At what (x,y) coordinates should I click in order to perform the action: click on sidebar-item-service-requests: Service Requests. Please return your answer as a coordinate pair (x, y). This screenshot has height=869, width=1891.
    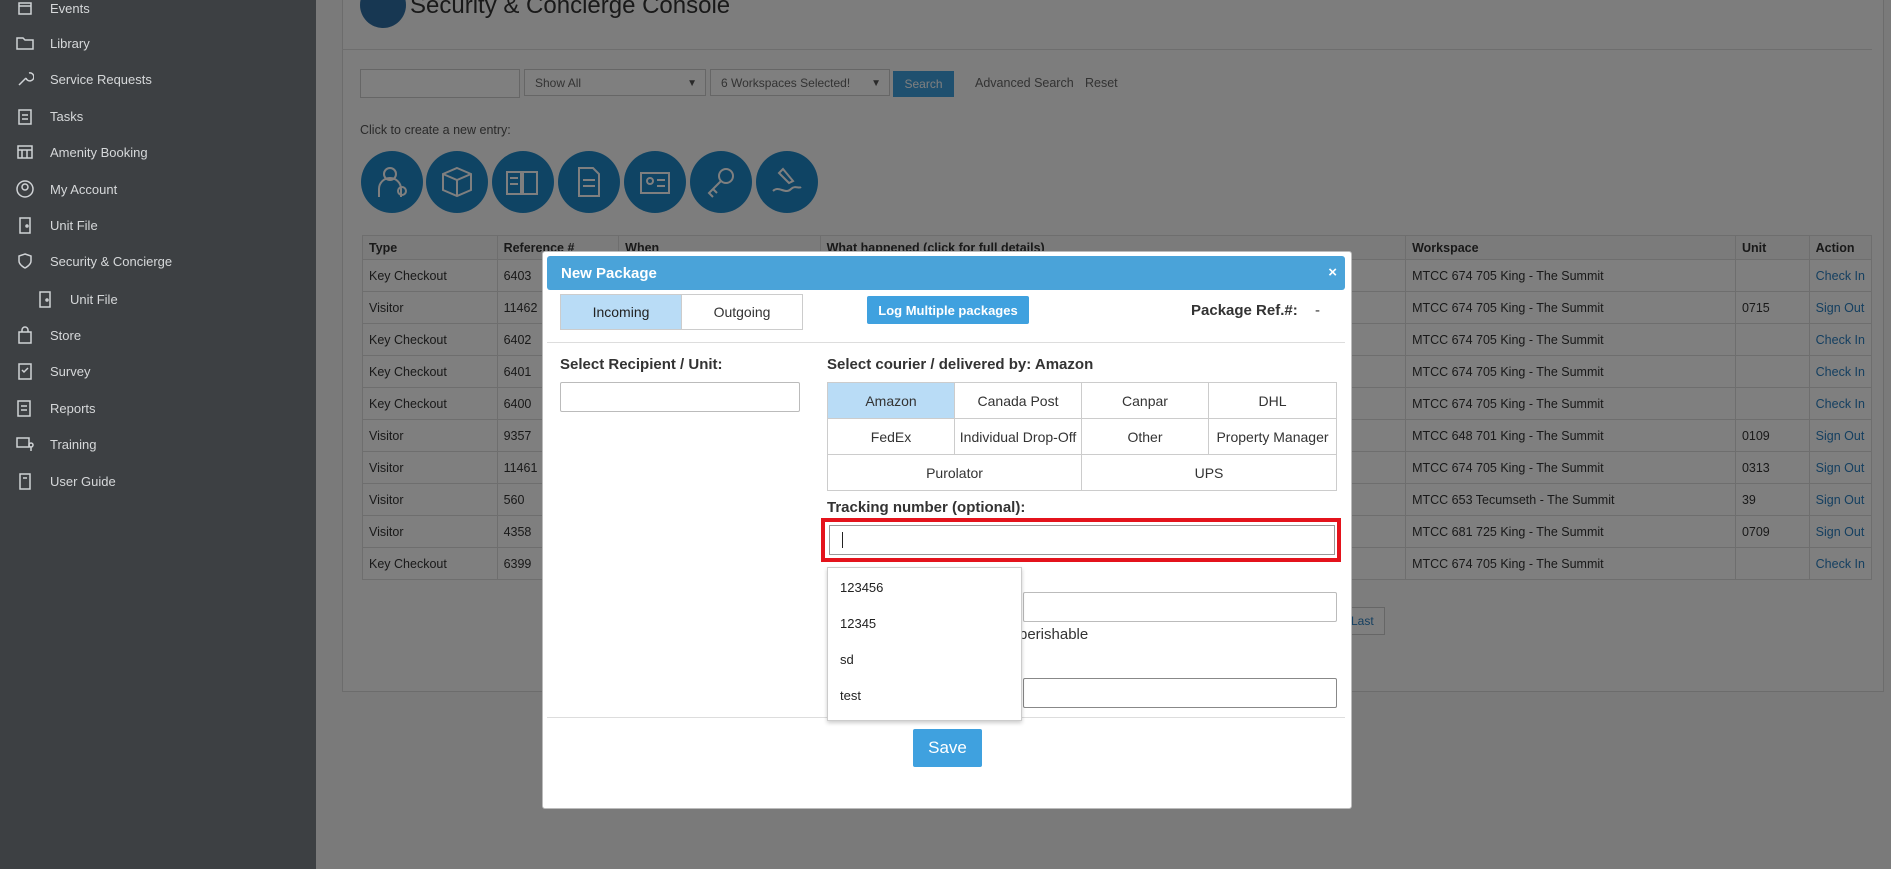
    Looking at the image, I should click on (76, 79).